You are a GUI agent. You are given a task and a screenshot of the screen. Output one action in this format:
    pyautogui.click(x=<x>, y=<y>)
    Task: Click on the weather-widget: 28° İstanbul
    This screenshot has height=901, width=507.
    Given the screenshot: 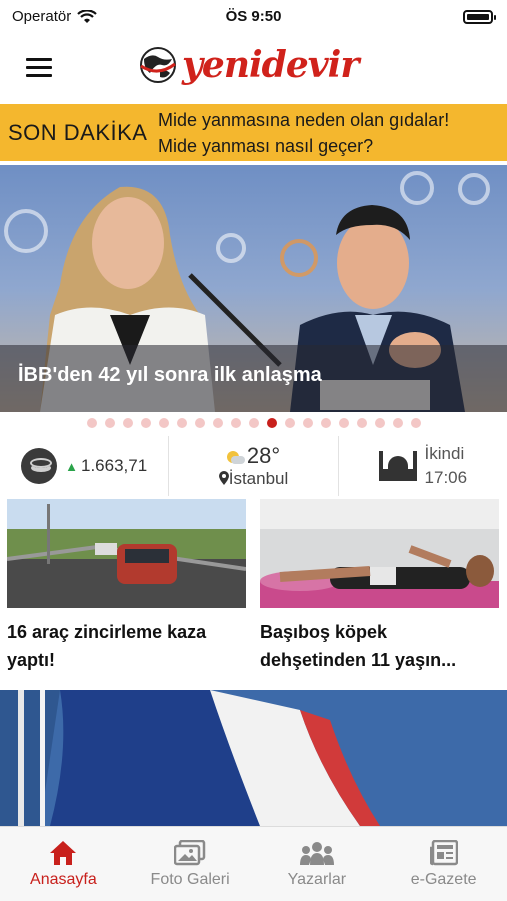 What is the action you would take?
    pyautogui.click(x=252, y=466)
    